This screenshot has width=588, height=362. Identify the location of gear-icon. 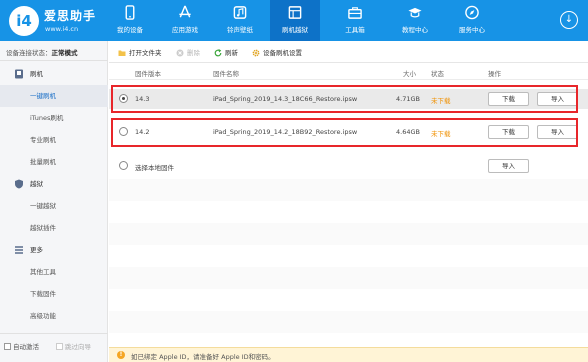
(256, 52).